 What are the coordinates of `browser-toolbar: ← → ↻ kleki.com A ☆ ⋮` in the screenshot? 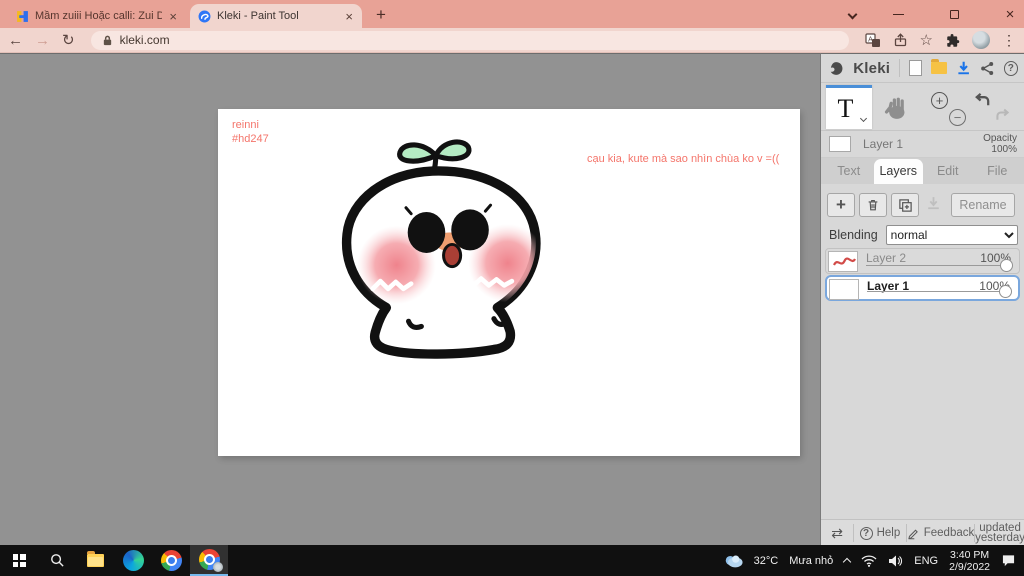 It's located at (512, 40).